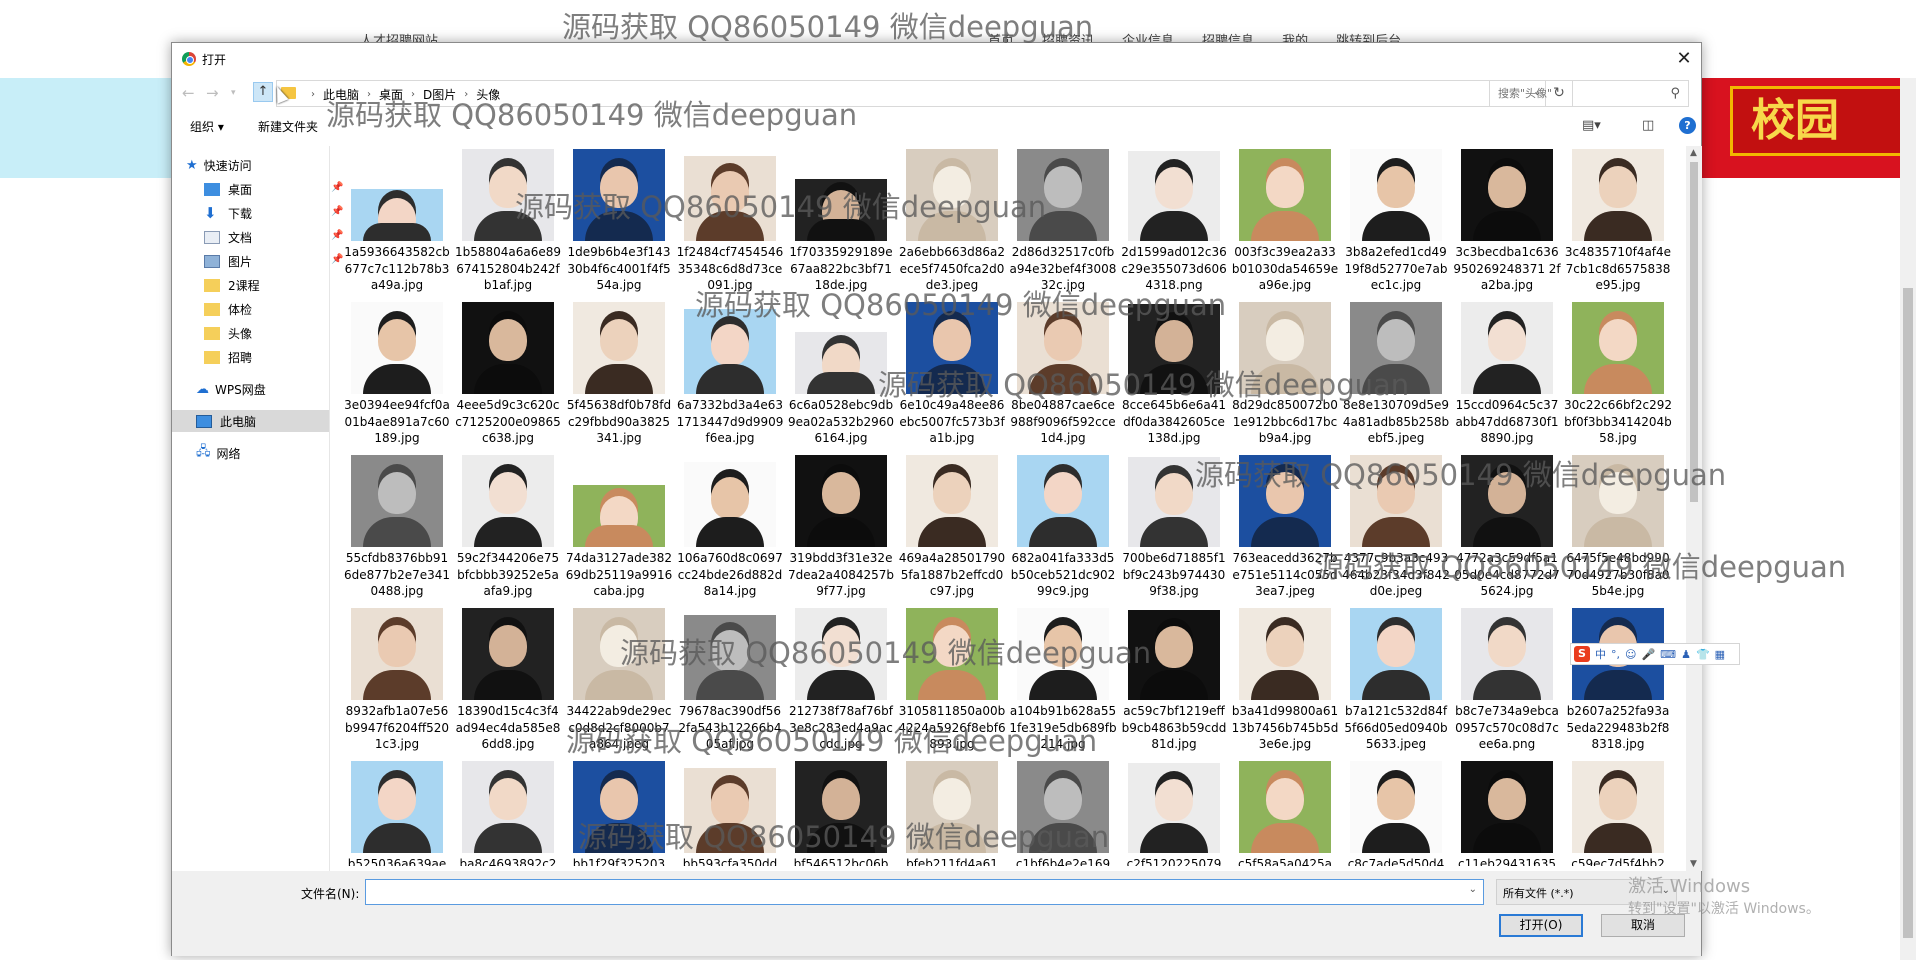 Image resolution: width=1916 pixels, height=960 pixels. What do you see at coordinates (1063, 221) in the screenshot?
I see `file-item: 2d86d32517c0fba94e32bef4f300832c.jpg` at bounding box center [1063, 221].